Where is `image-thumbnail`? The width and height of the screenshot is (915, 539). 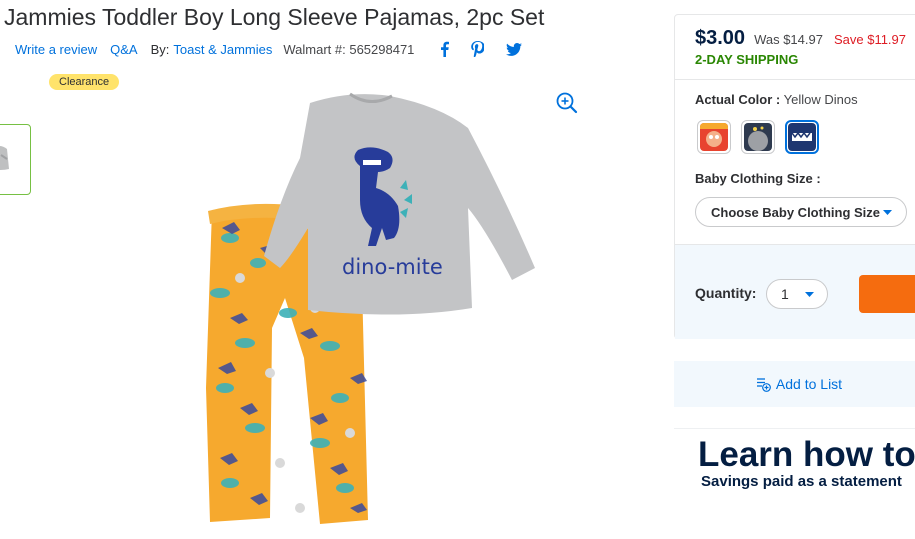
image-thumbnail is located at coordinates (15, 159).